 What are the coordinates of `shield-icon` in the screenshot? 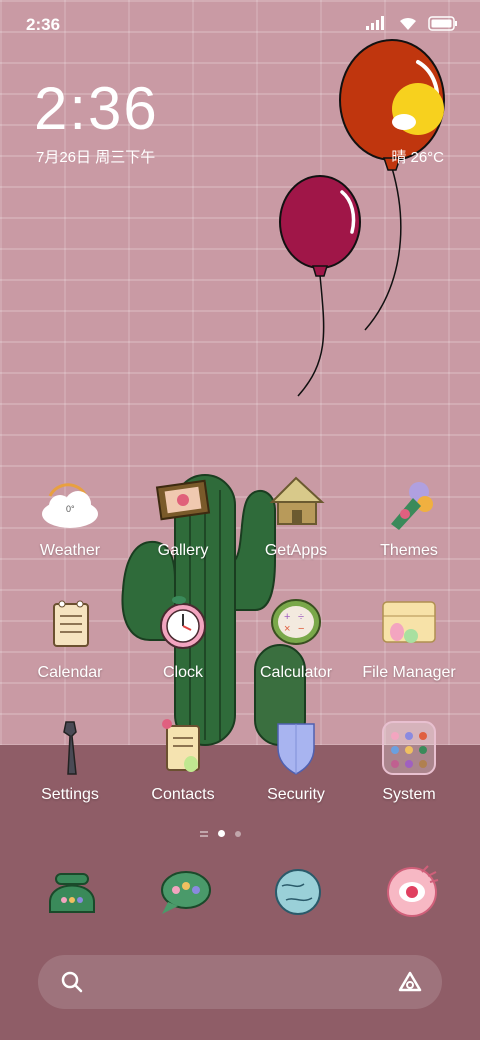 It's located at (296, 750).